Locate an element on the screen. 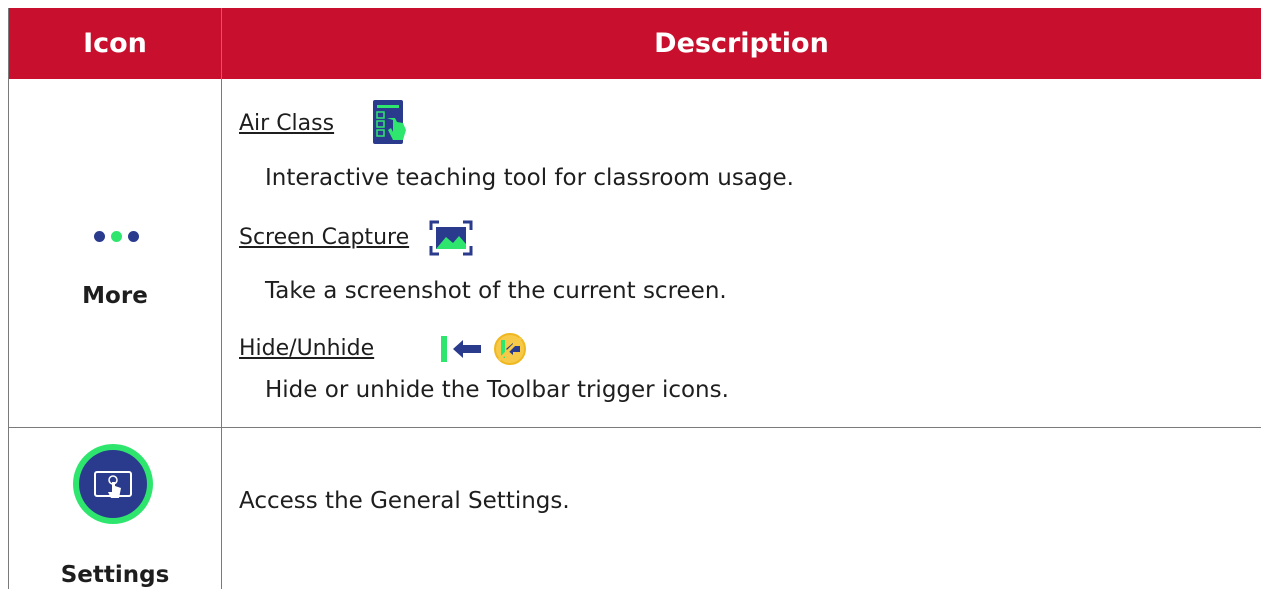 The image size is (1261, 589). more-icon-cell: More is located at coordinates (115, 253).